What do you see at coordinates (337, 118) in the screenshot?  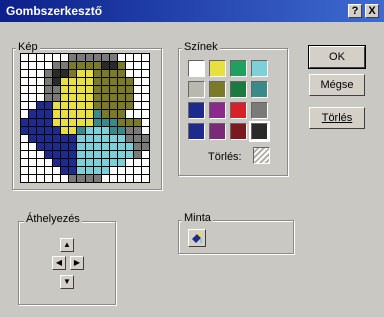 I see `clear-button: Törlés` at bounding box center [337, 118].